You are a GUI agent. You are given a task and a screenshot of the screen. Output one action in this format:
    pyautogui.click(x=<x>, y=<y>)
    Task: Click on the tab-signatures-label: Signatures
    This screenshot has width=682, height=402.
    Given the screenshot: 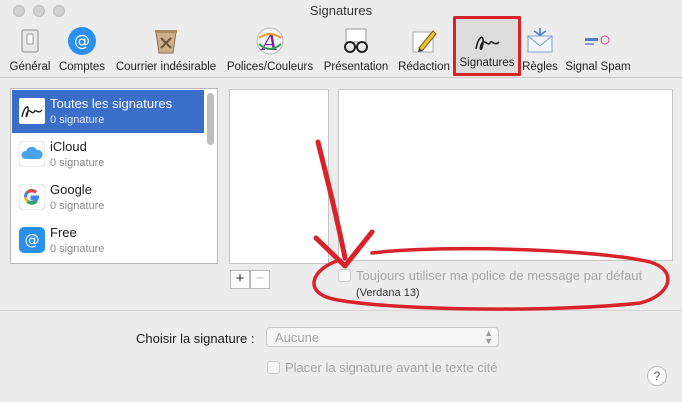 What is the action you would take?
    pyautogui.click(x=487, y=63)
    